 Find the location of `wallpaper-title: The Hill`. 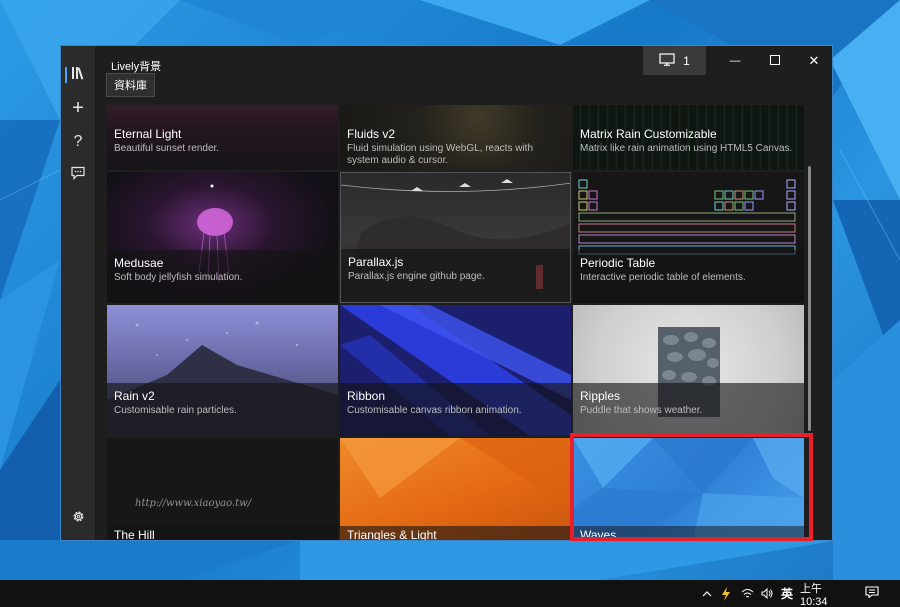

wallpaper-title: The Hill is located at coordinates (134, 534).